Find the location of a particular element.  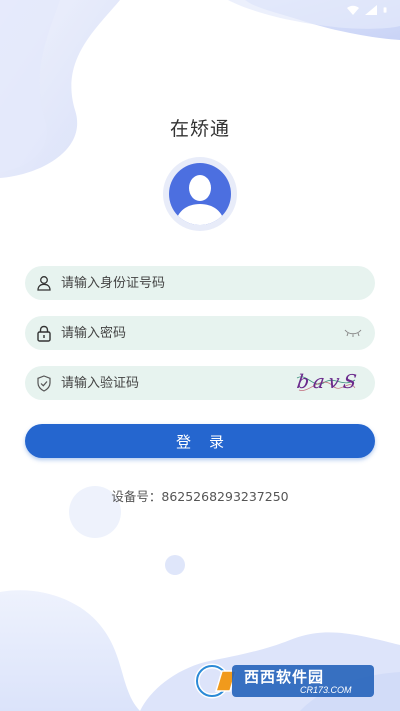

password-field is located at coordinates (200, 333).